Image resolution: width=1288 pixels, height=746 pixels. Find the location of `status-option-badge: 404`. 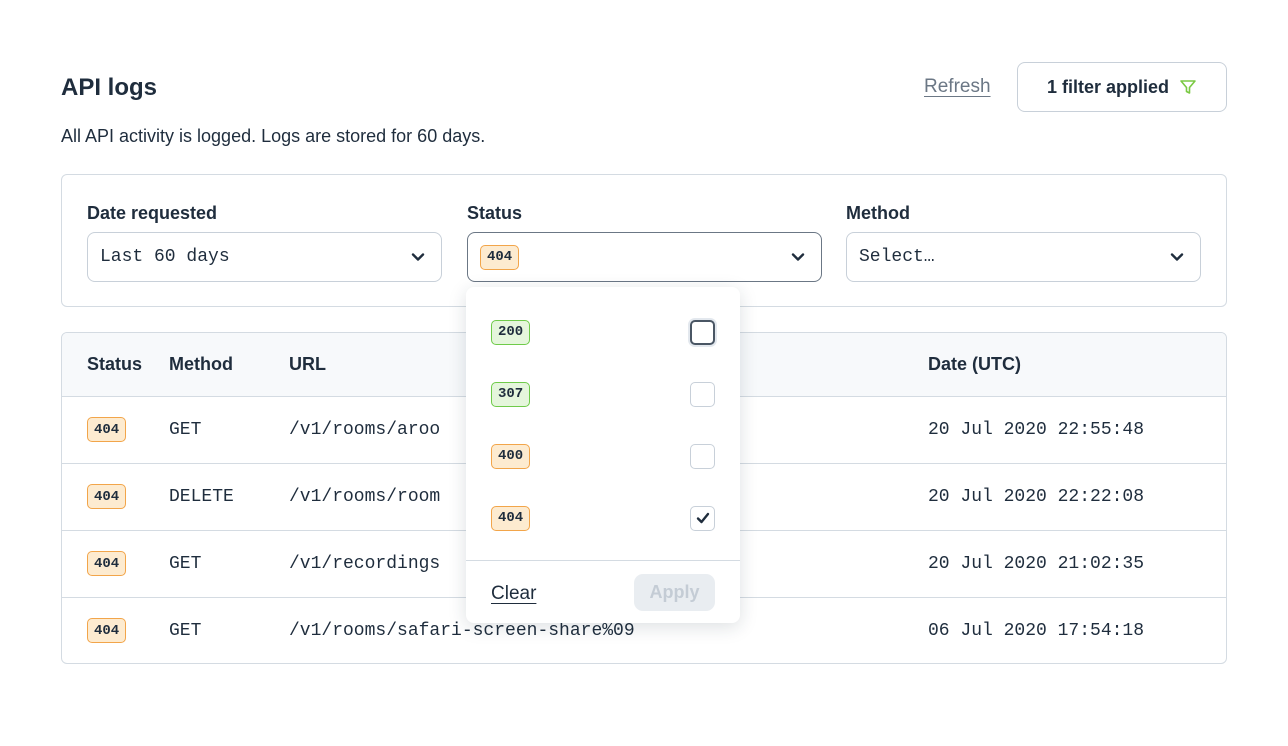

status-option-badge: 404 is located at coordinates (511, 518).